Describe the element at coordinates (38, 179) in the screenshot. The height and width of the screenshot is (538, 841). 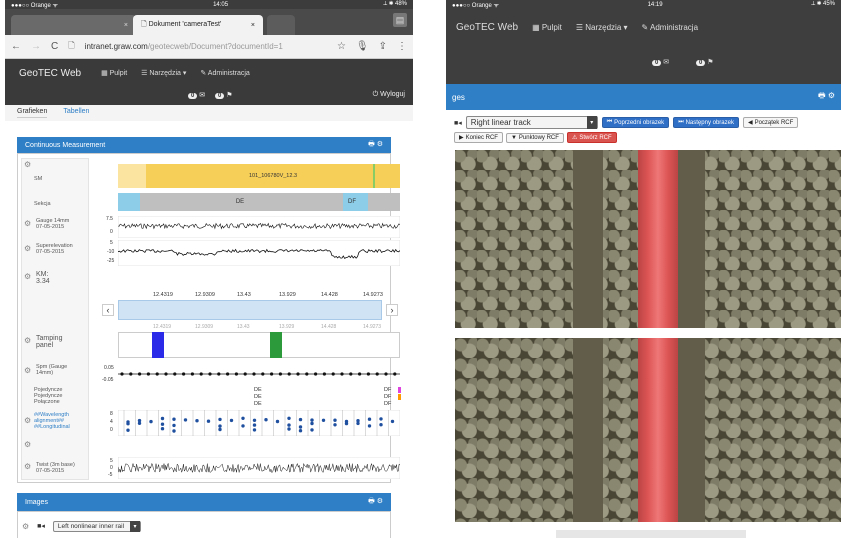
I see `row-label-sm: SM` at that location.